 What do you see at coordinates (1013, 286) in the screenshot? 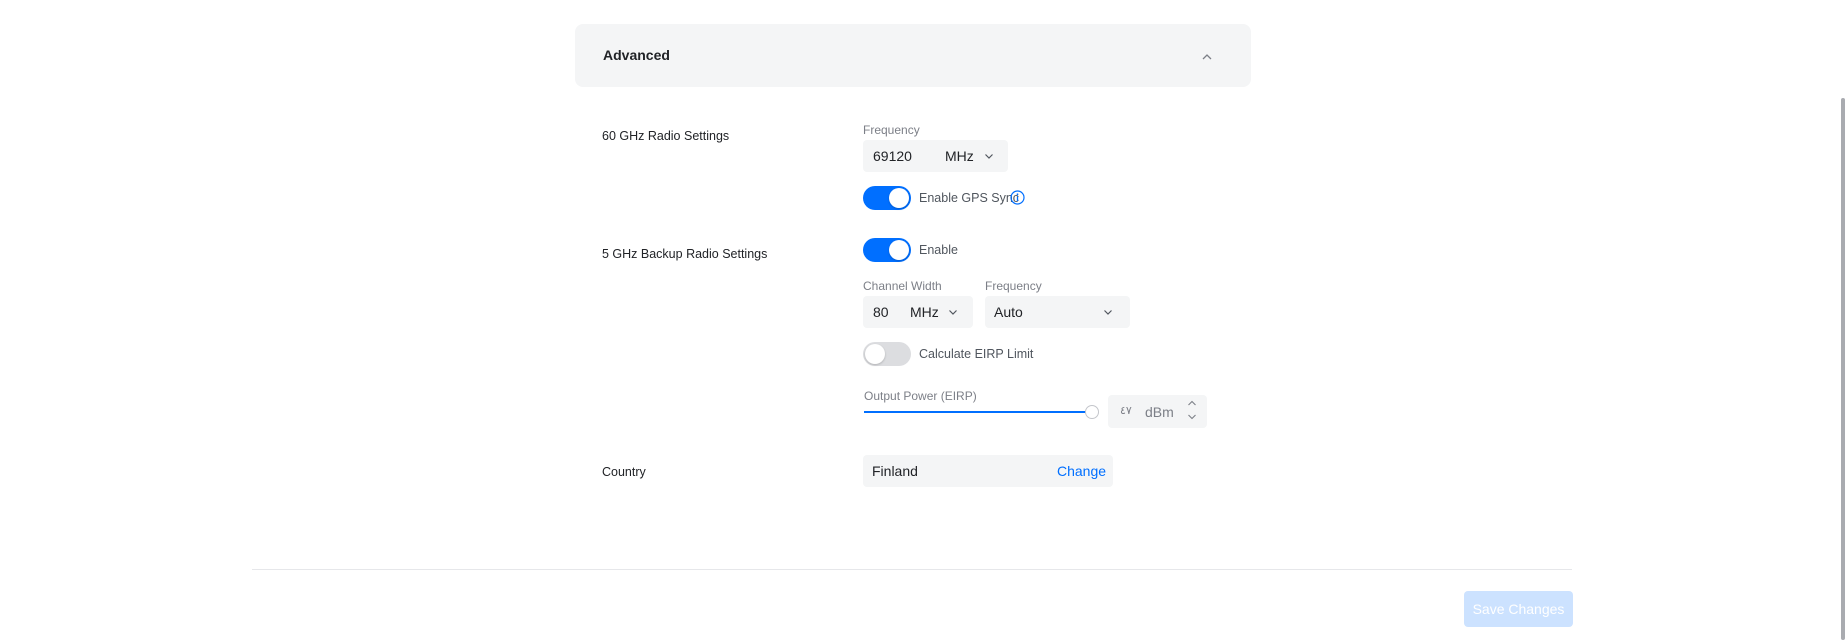
I see `radio5-frequency-label: Frequency` at bounding box center [1013, 286].